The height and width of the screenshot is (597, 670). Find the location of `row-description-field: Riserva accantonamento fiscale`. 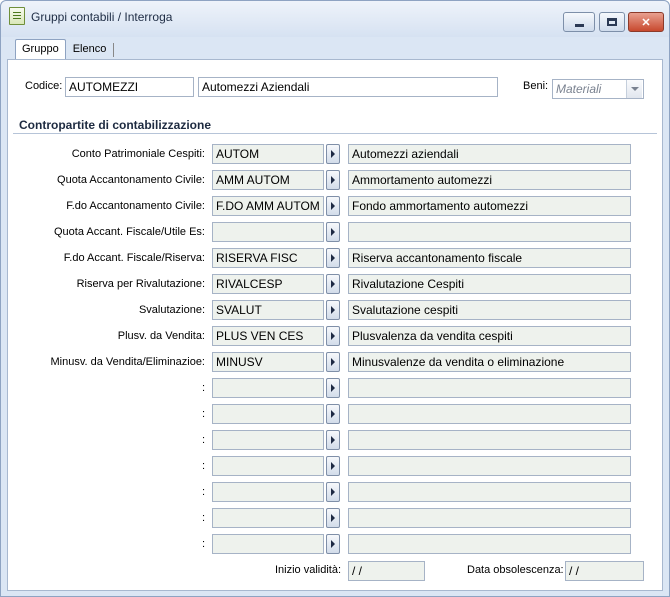

row-description-field: Riserva accantonamento fiscale is located at coordinates (489, 258).